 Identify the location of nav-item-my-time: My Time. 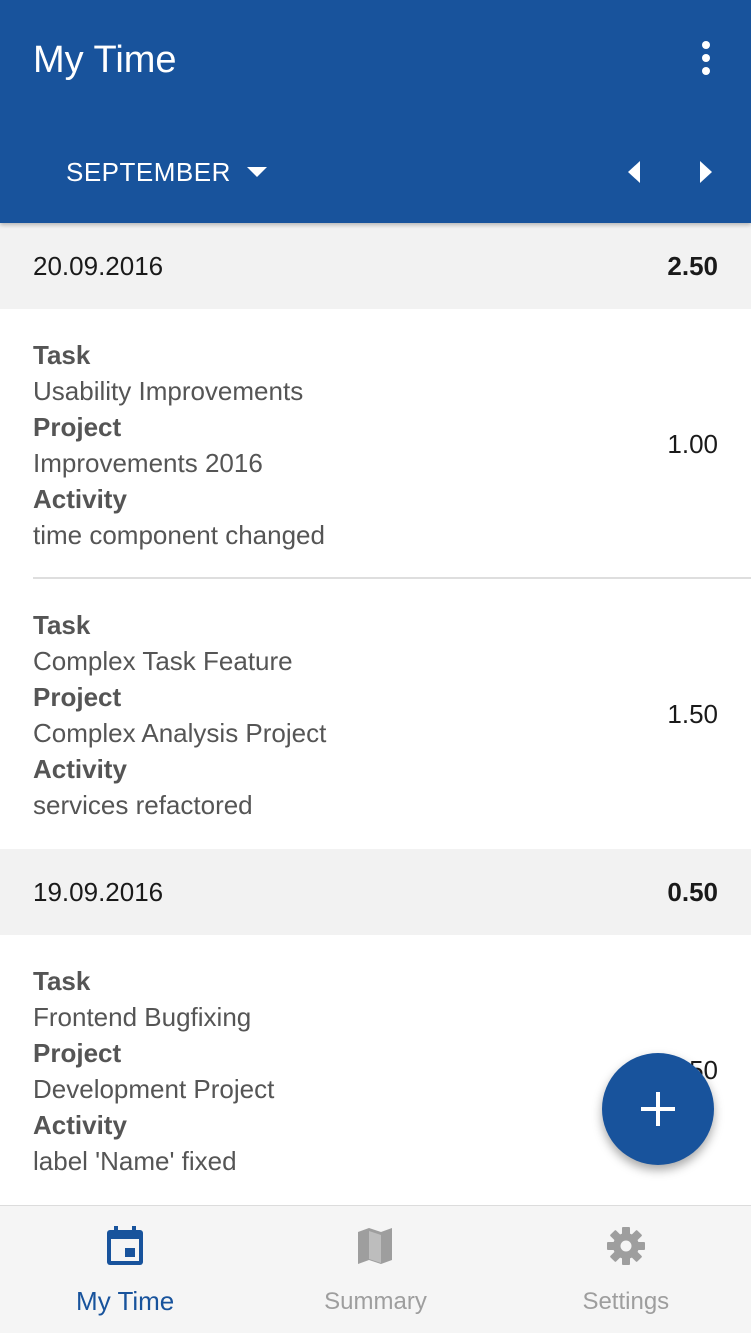
(125, 1269).